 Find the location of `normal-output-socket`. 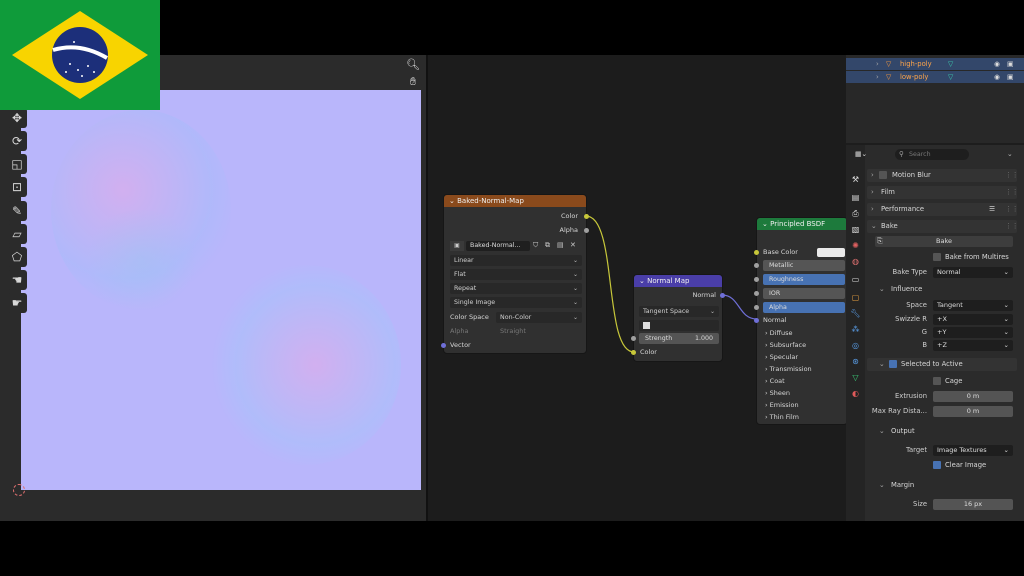

normal-output-socket is located at coordinates (722, 295).